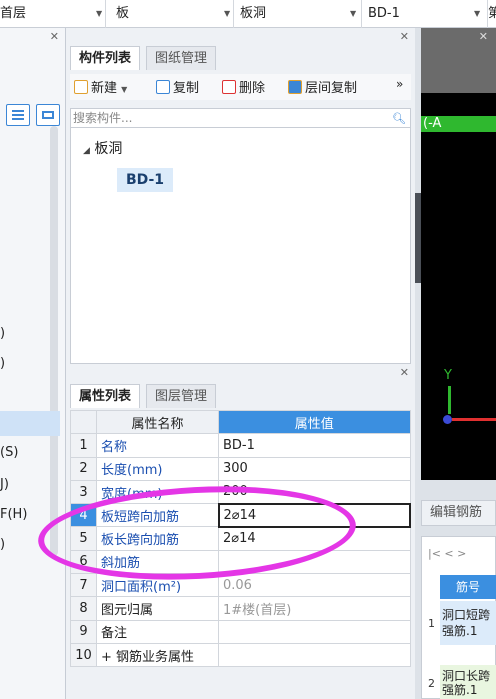 The image size is (496, 699). What do you see at coordinates (48, 115) in the screenshot?
I see `detail-view-button` at bounding box center [48, 115].